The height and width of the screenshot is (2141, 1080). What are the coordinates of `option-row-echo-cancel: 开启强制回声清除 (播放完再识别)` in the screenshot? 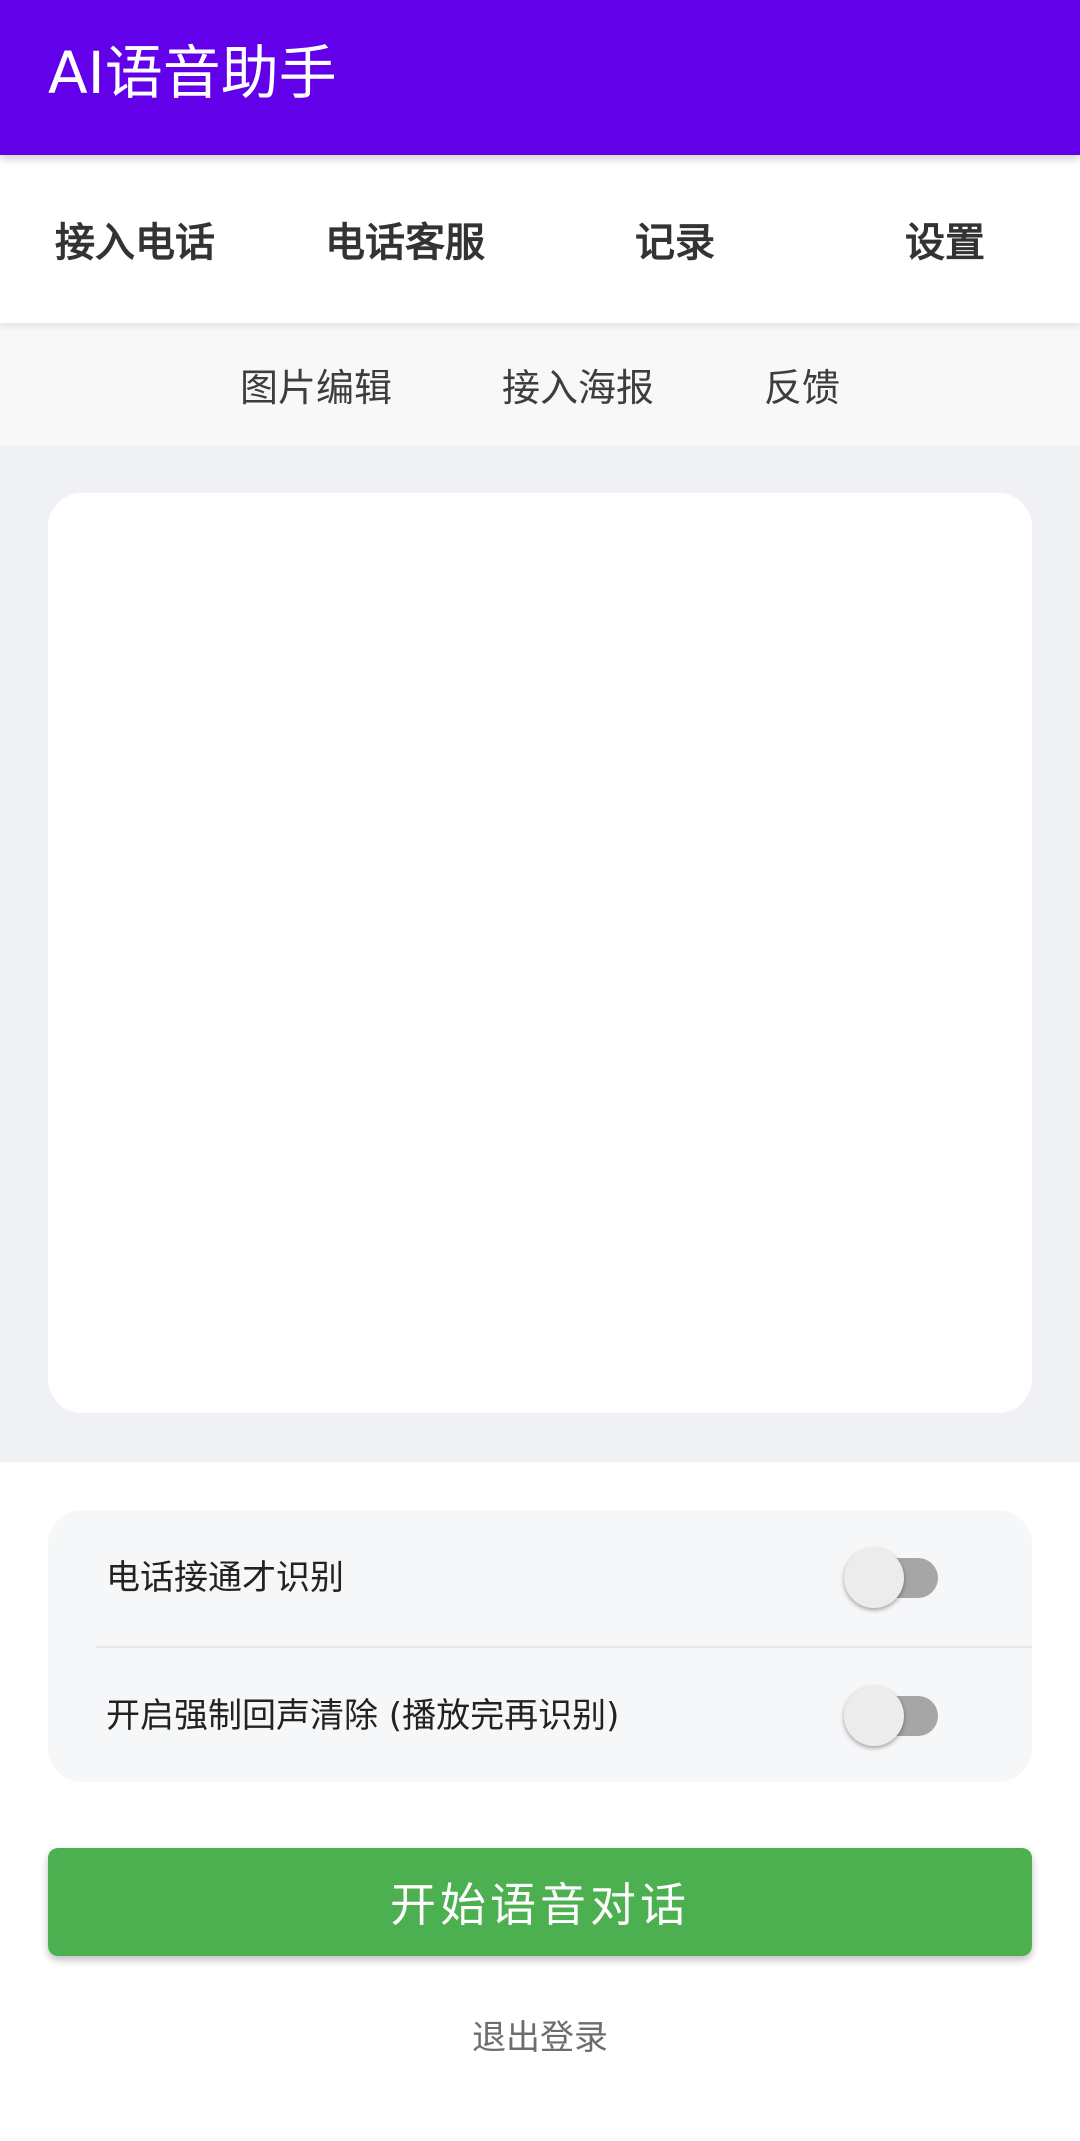 It's located at (540, 1716).